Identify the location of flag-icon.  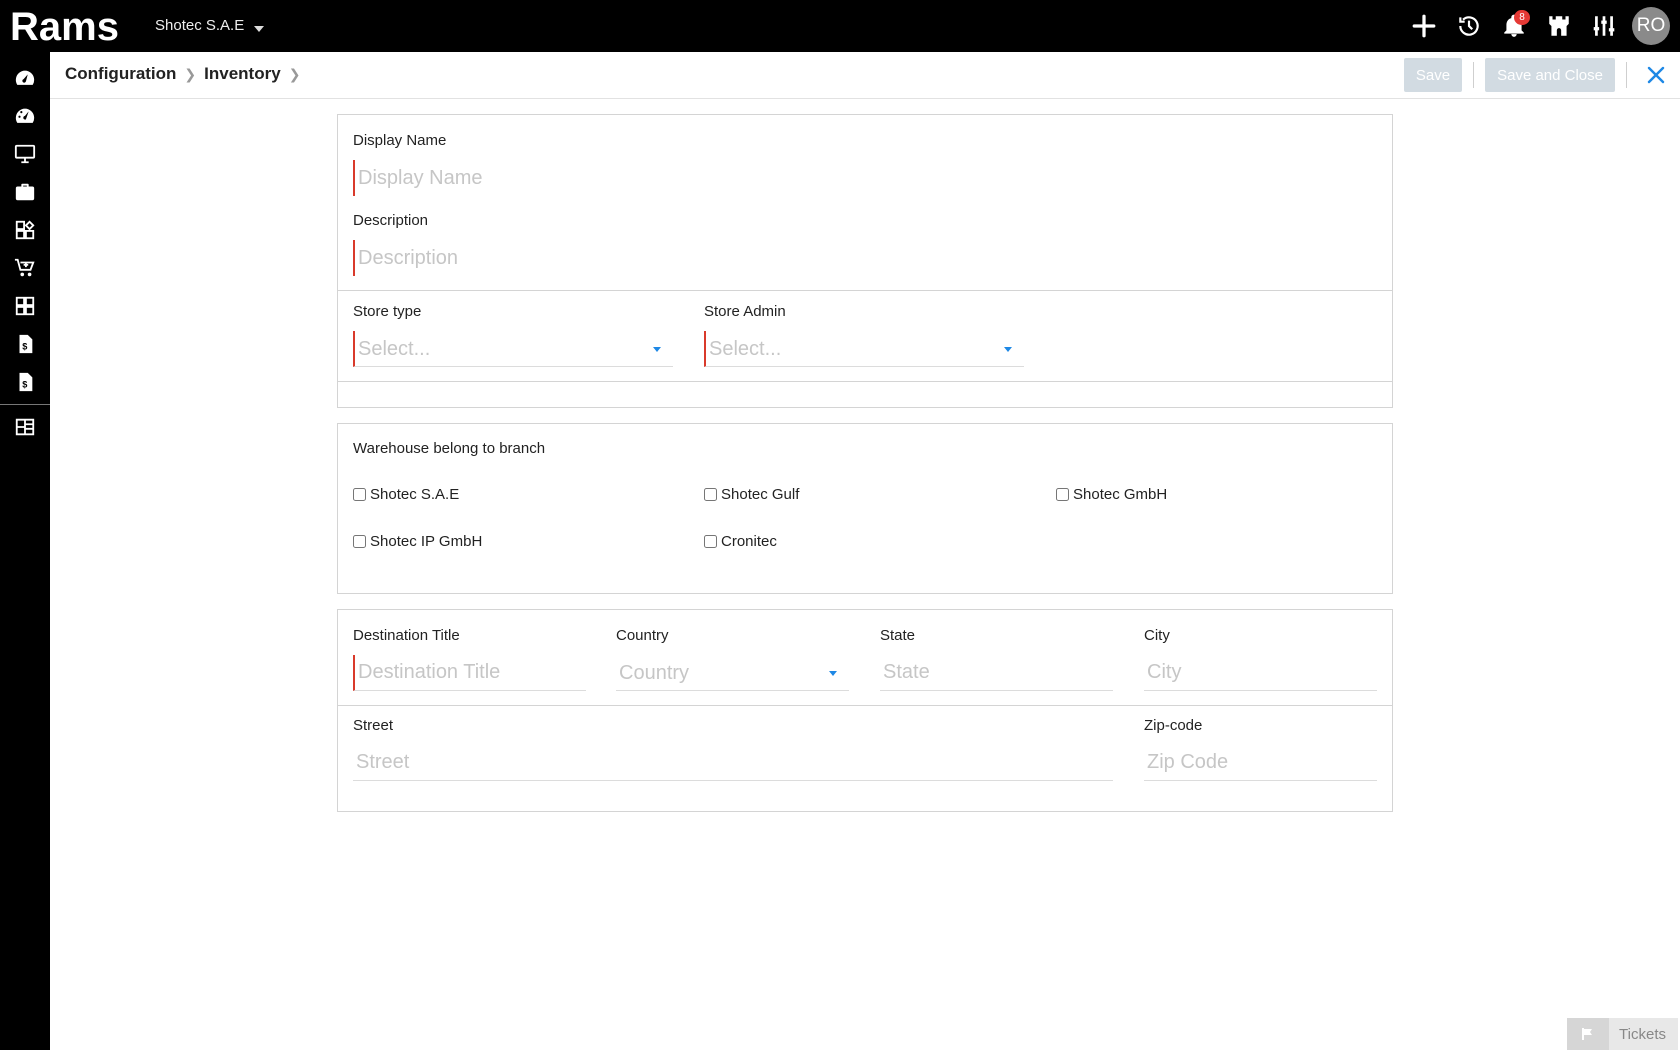
(1588, 1034).